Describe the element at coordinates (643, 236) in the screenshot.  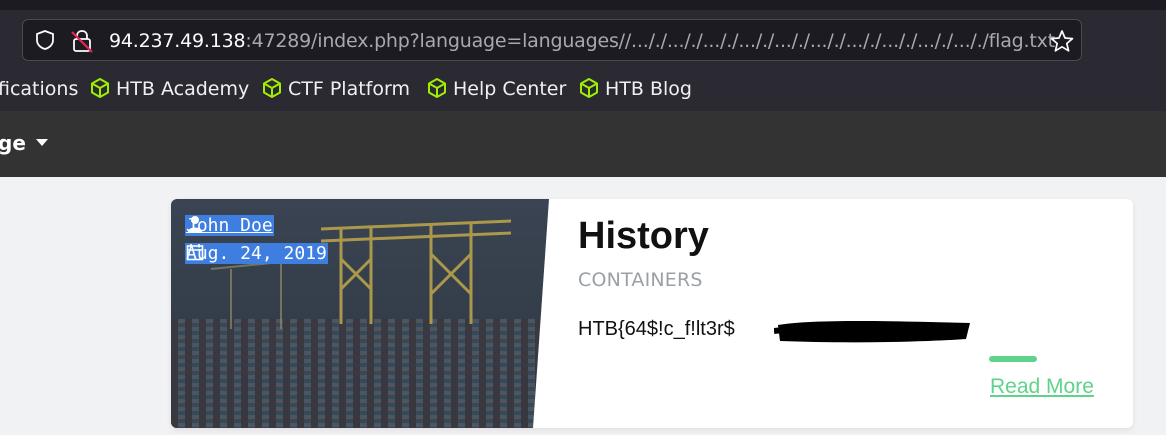
I see `post-title: History` at that location.